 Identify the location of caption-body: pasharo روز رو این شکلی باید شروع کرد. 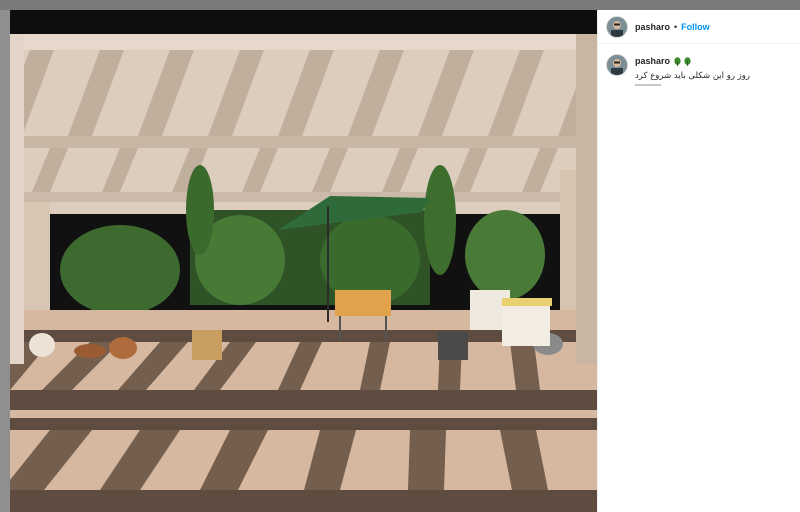
(713, 70).